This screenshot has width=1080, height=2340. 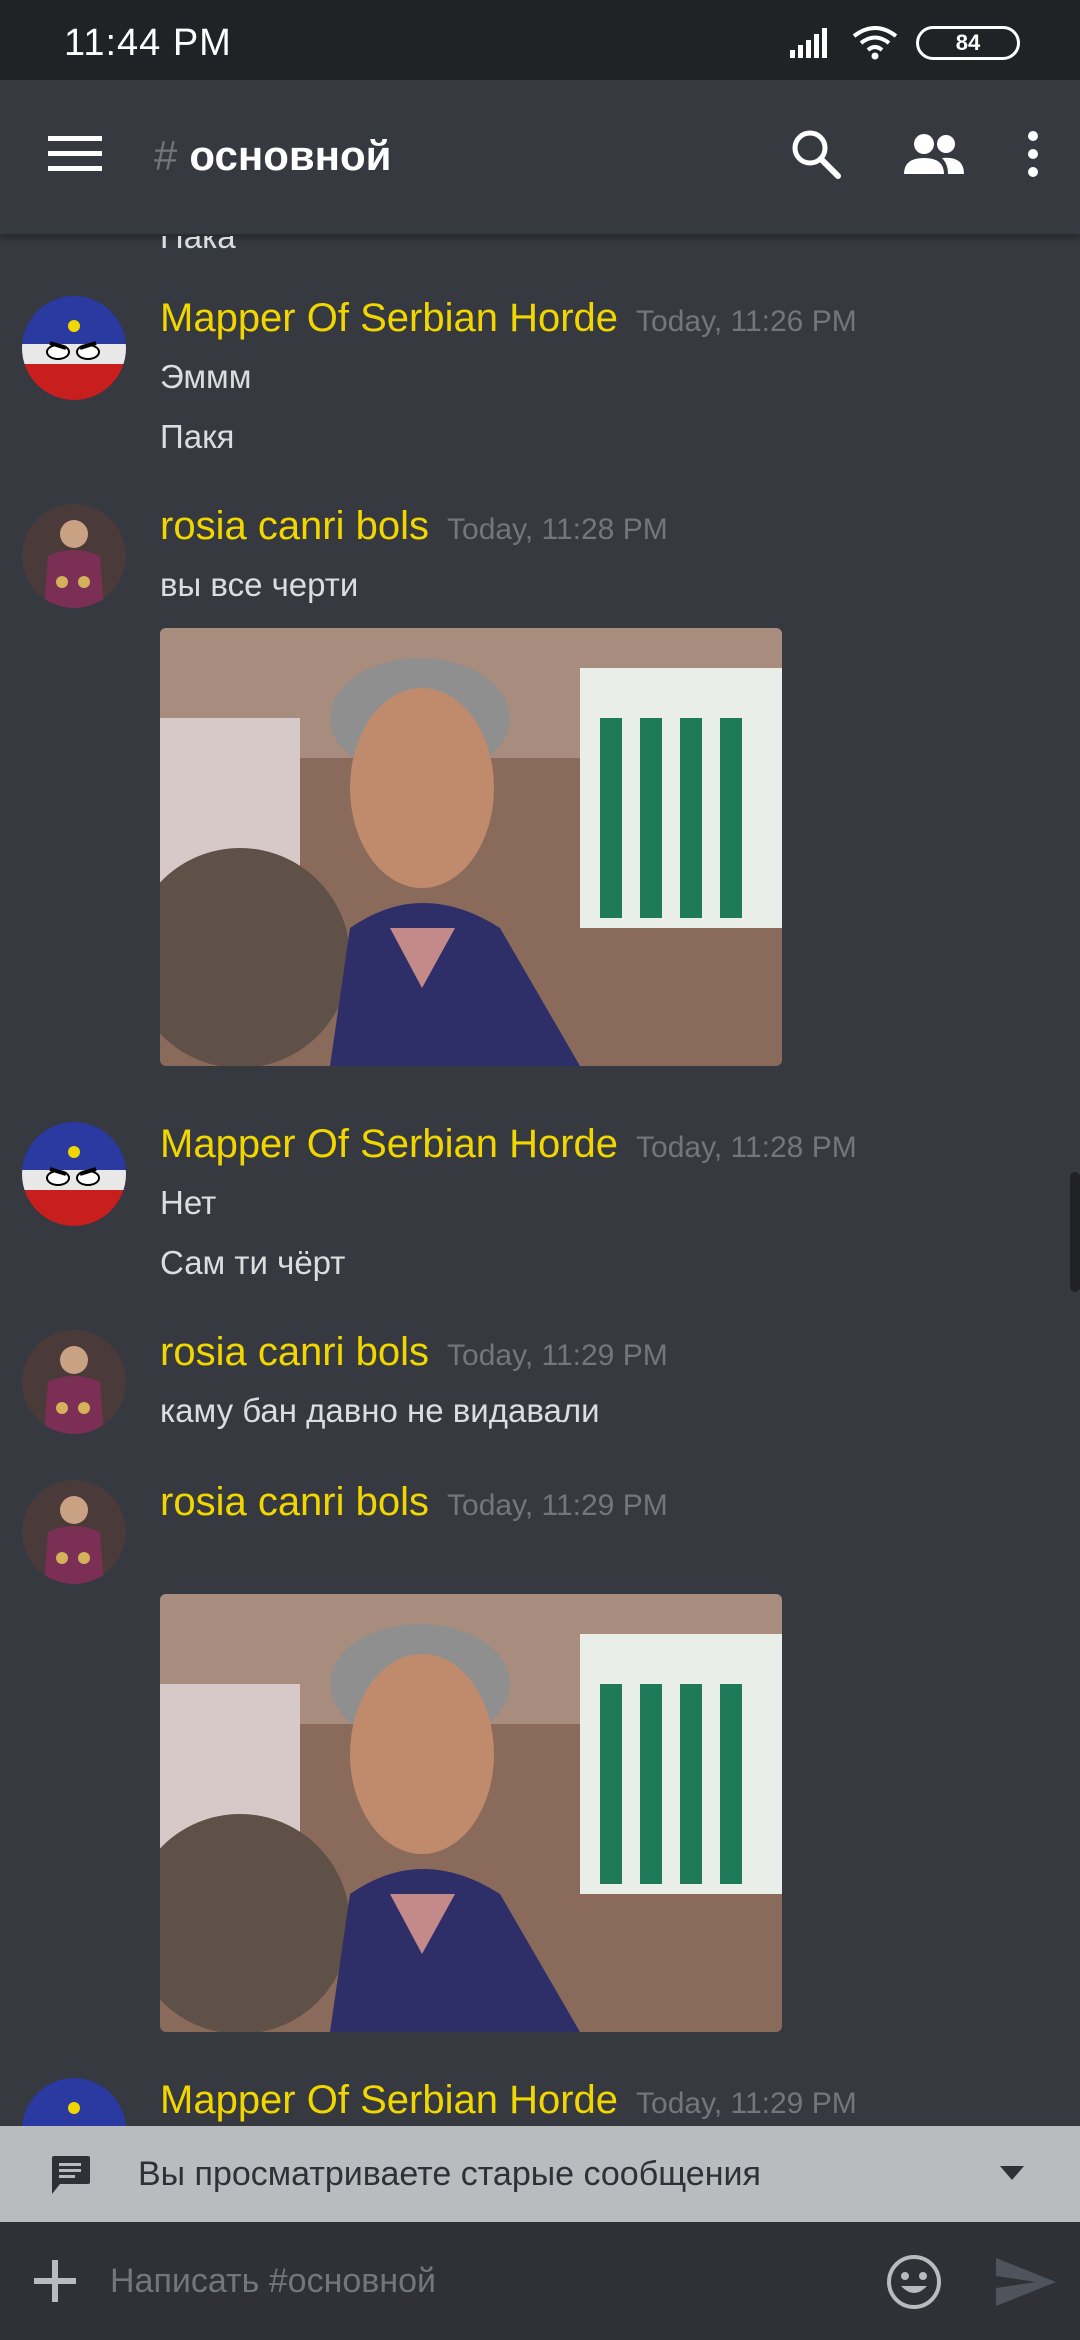 What do you see at coordinates (166, 155) in the screenshot?
I see `channel-hash: #` at bounding box center [166, 155].